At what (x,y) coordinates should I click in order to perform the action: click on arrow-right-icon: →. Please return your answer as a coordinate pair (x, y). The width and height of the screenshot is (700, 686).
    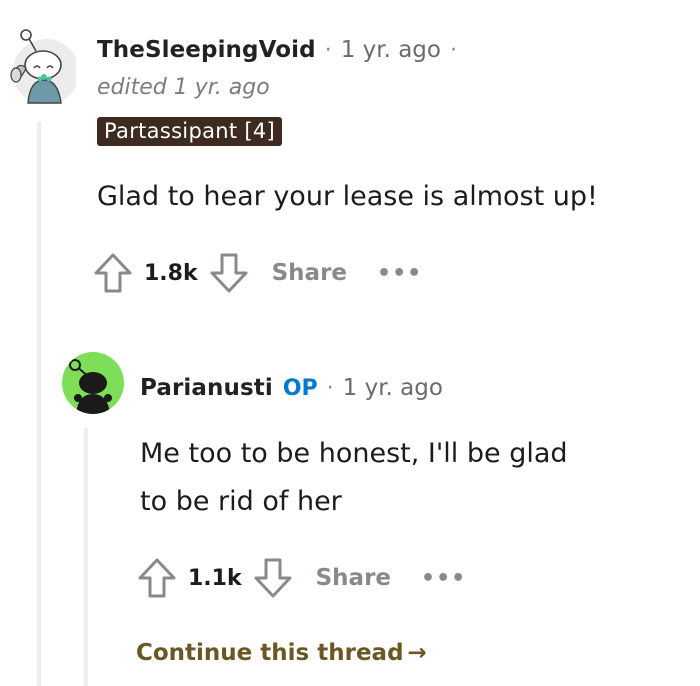
    Looking at the image, I should click on (417, 653).